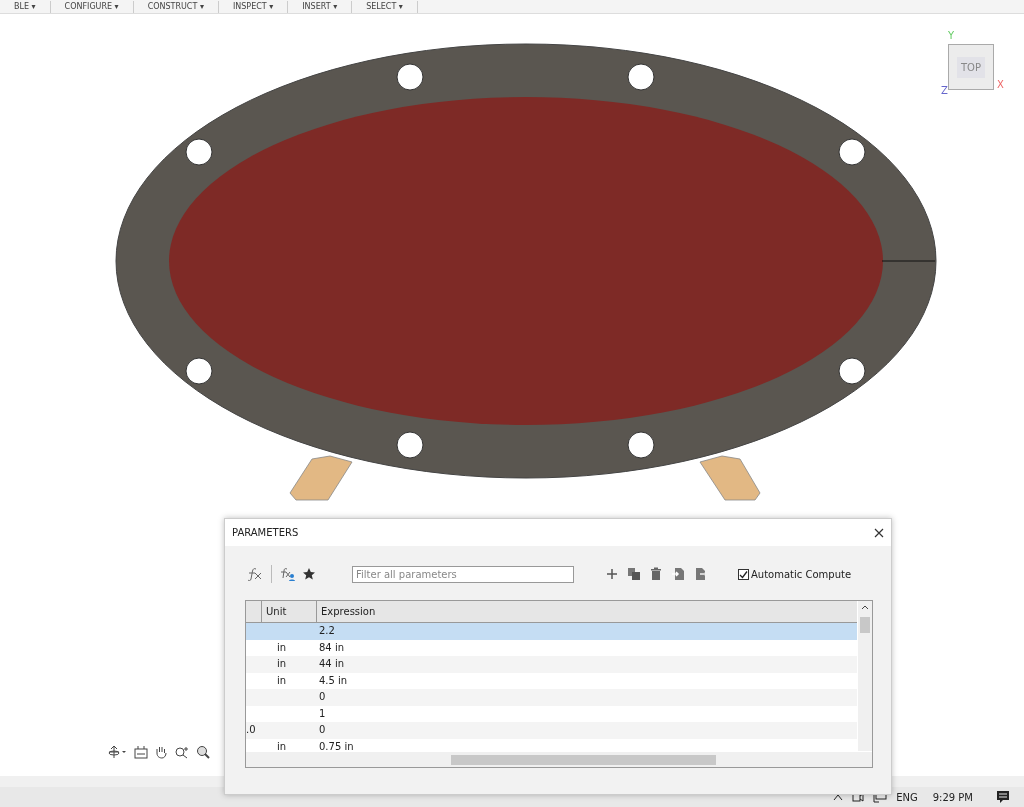 This screenshot has height=807, width=1024. I want to click on pan-icon, so click(161, 752).